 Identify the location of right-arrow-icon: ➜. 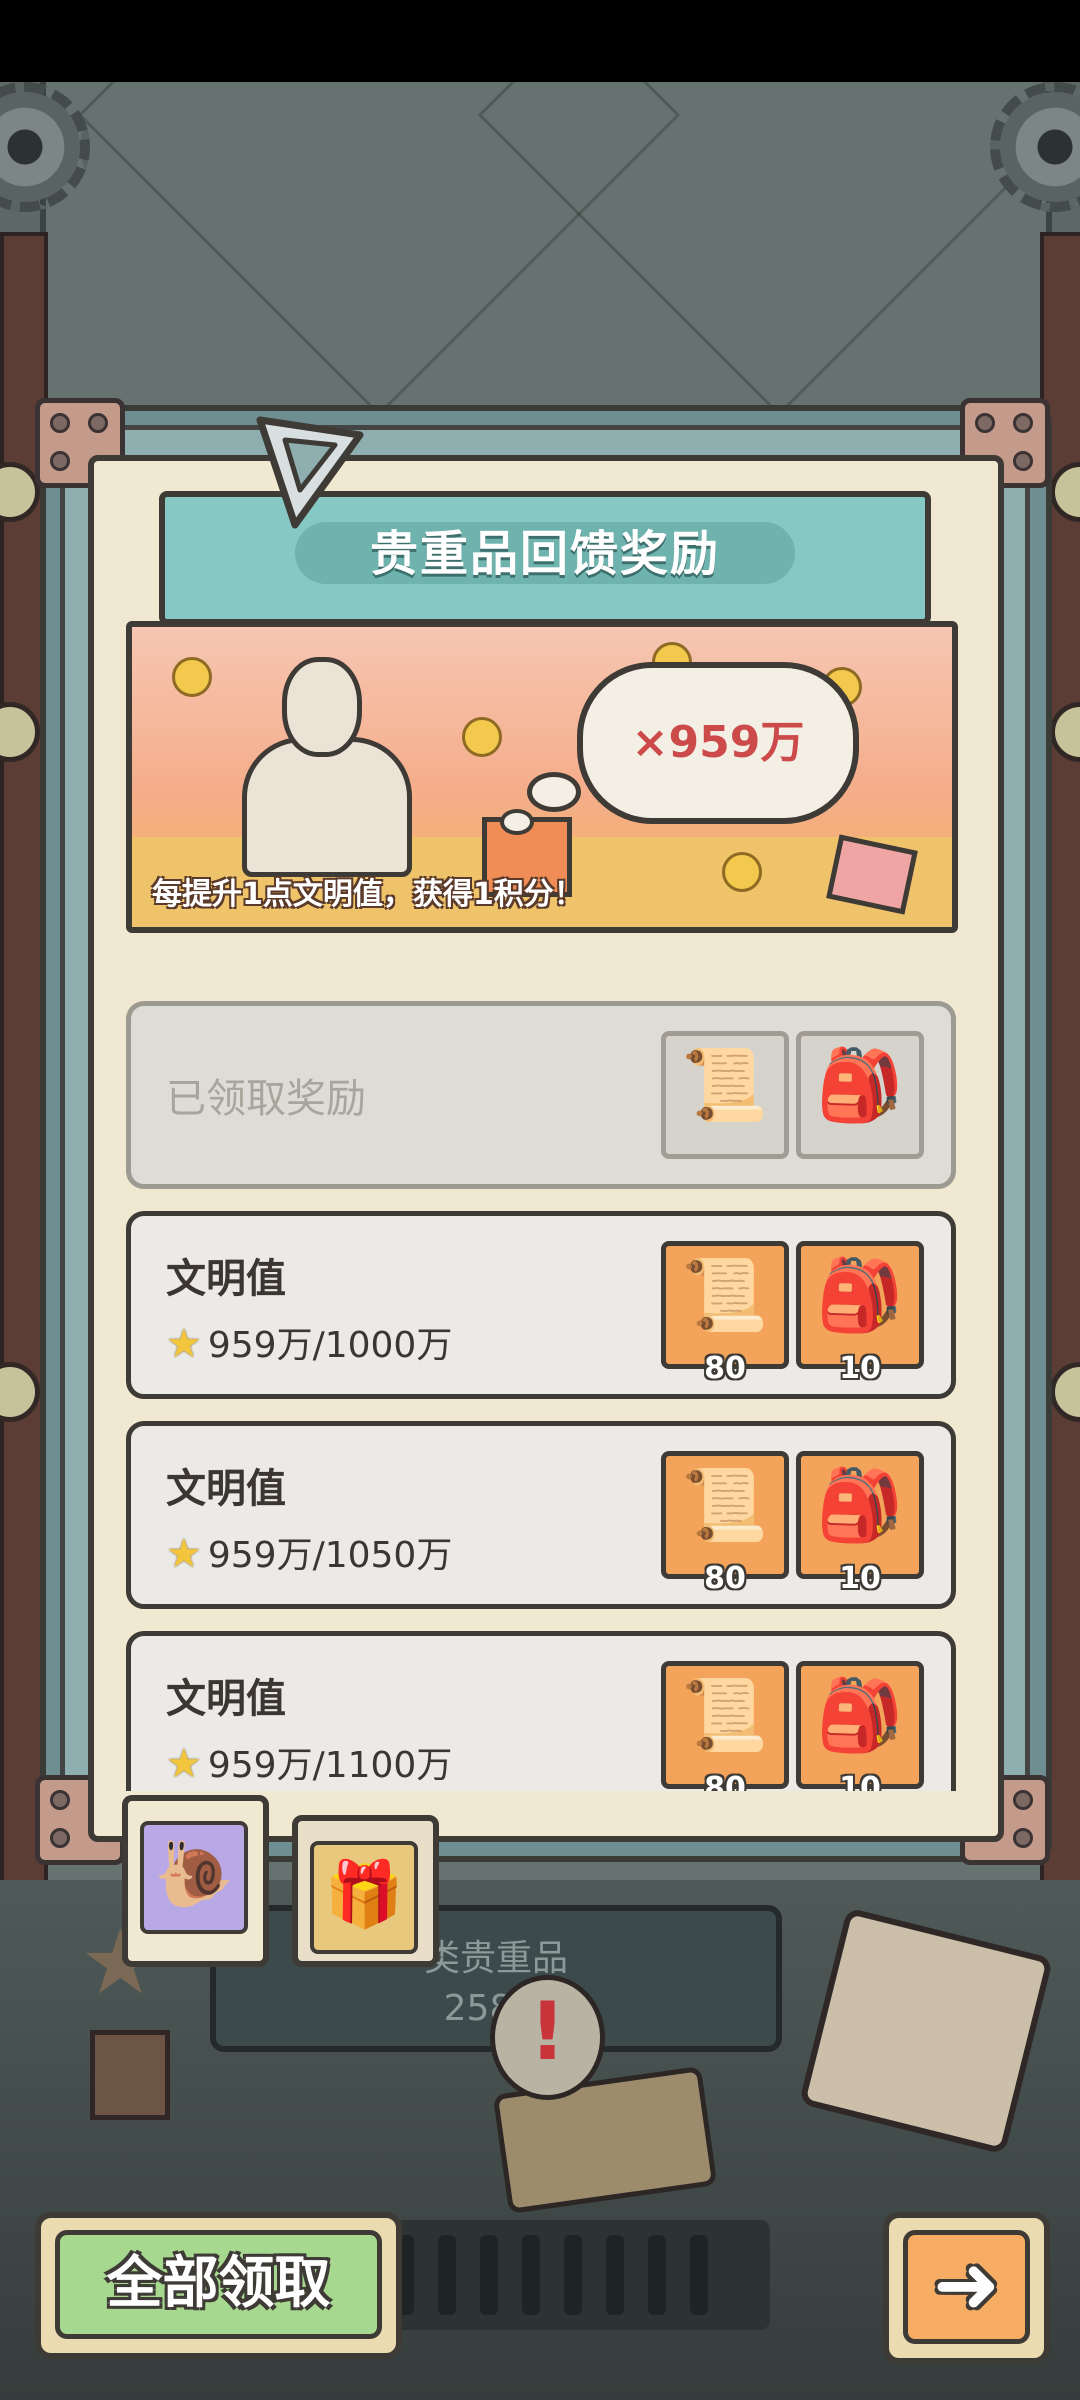
(966, 2284).